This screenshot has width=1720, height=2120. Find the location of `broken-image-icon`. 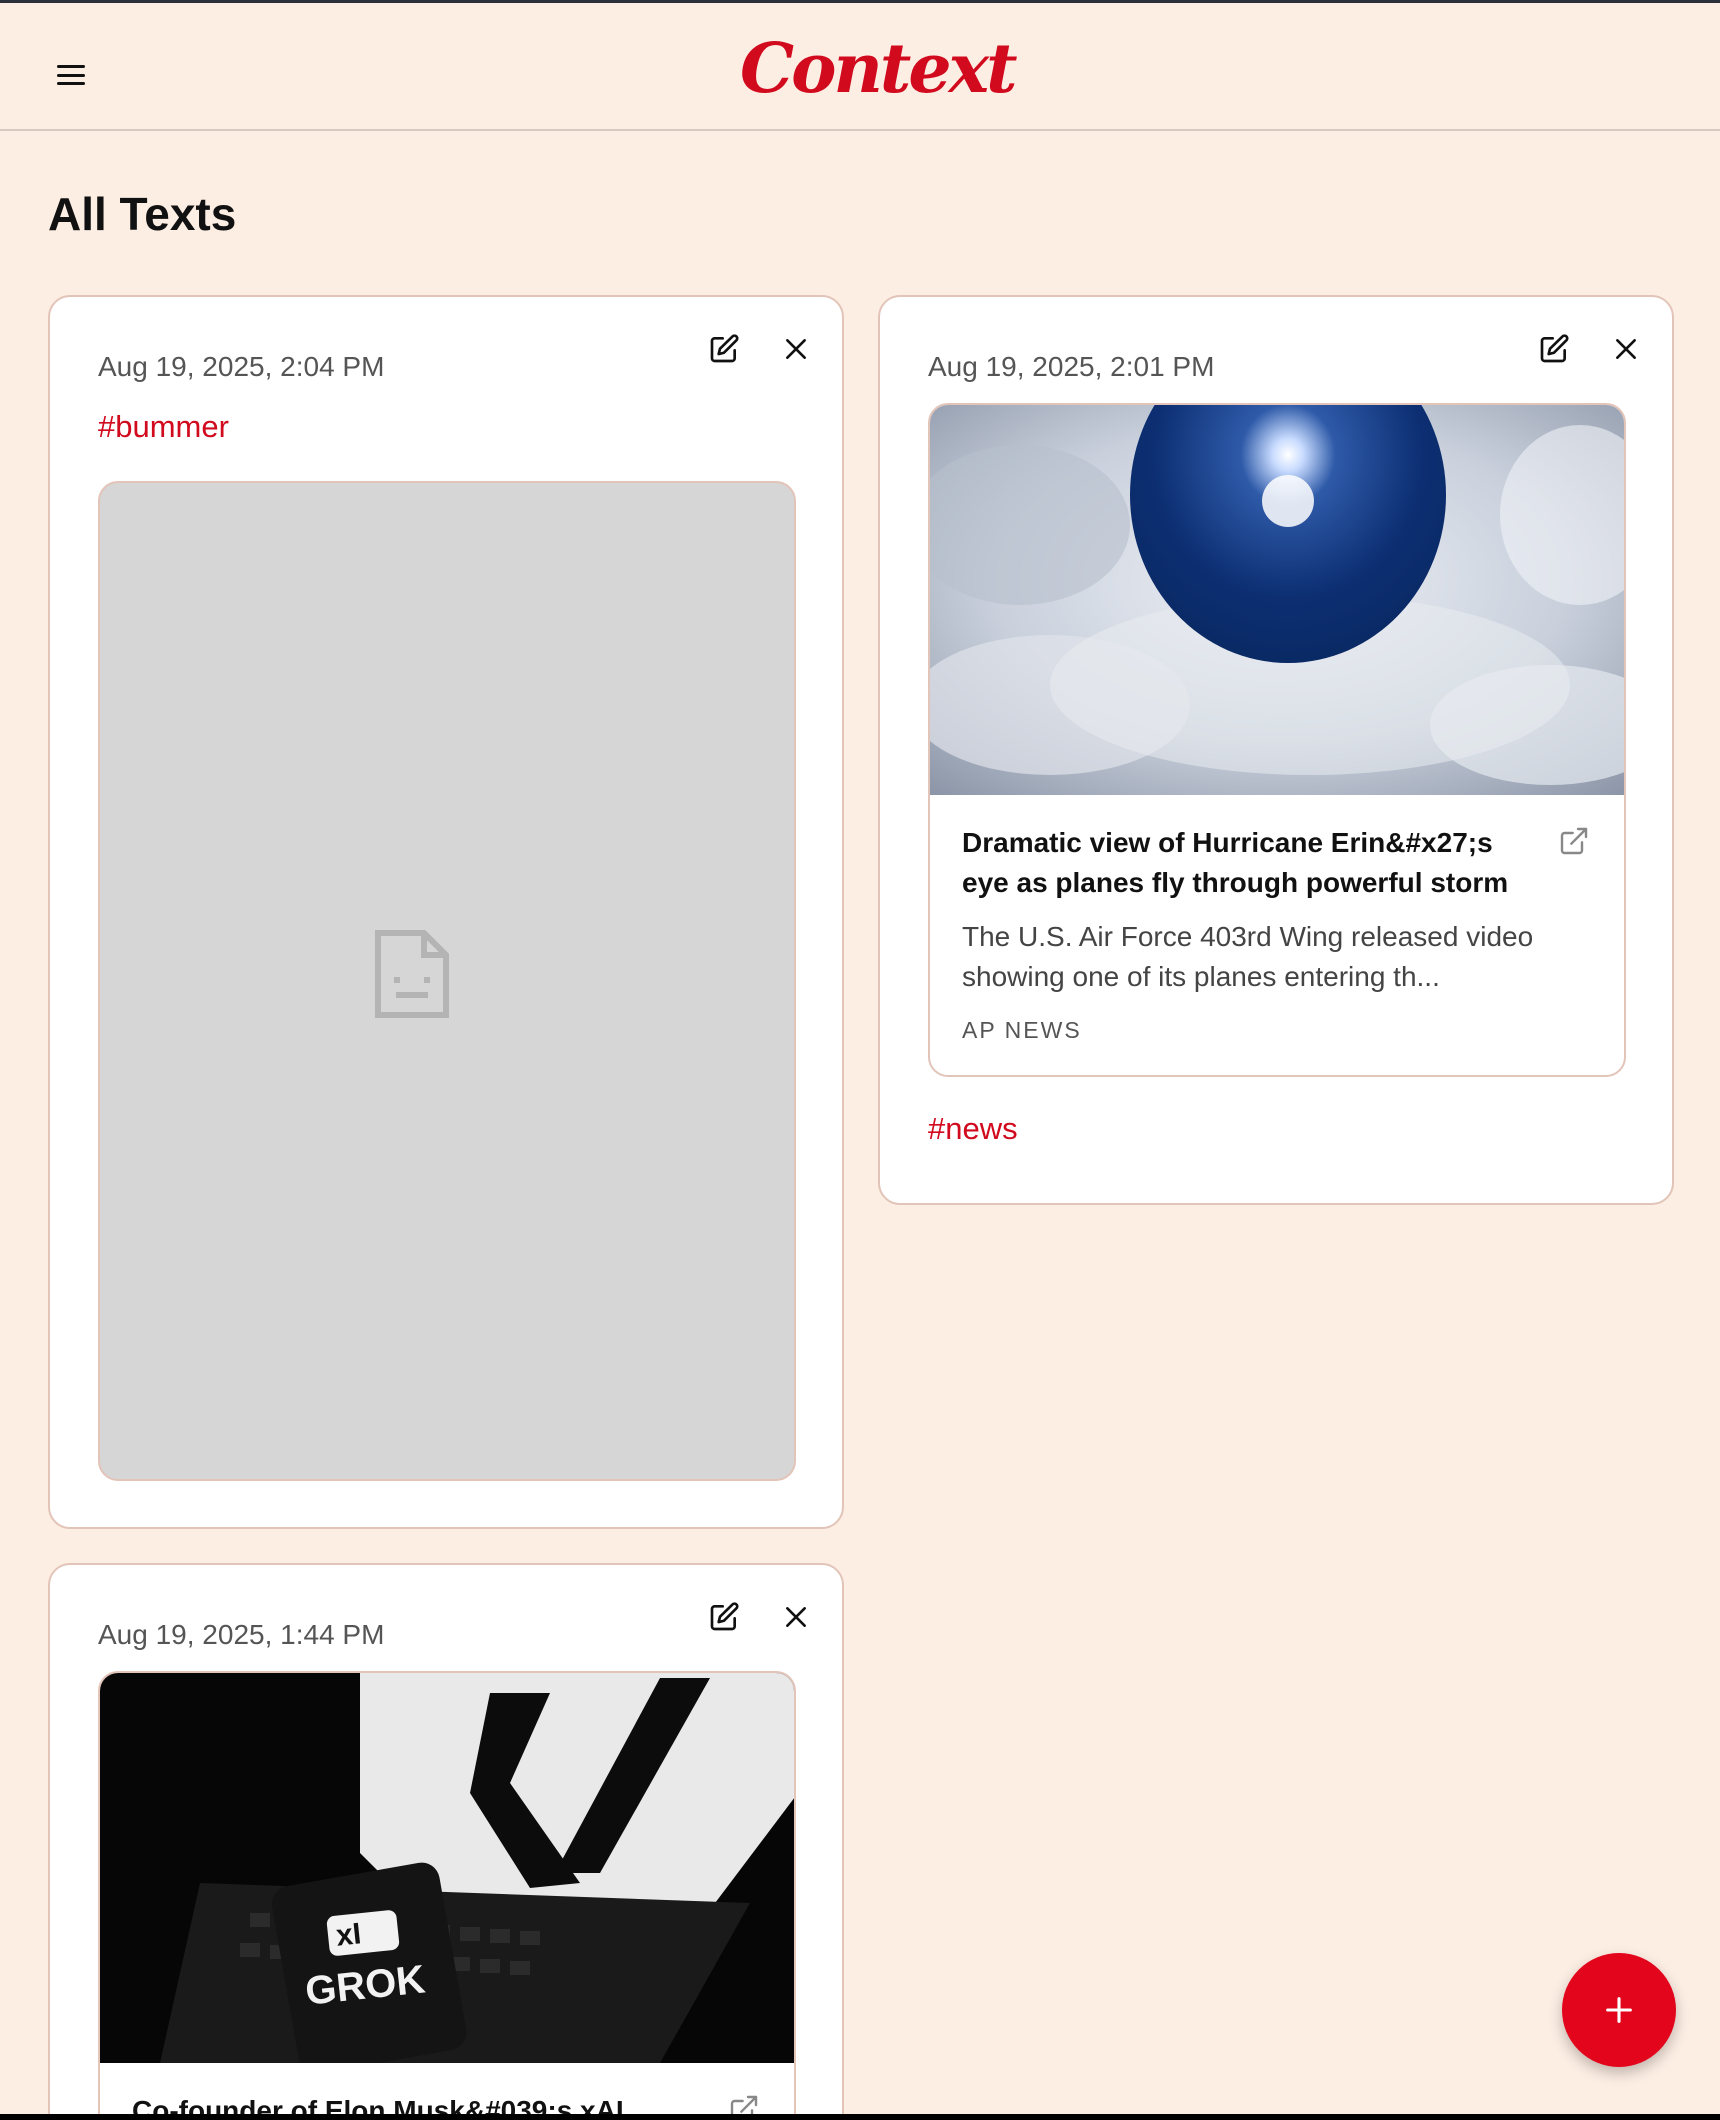

broken-image-icon is located at coordinates (412, 974).